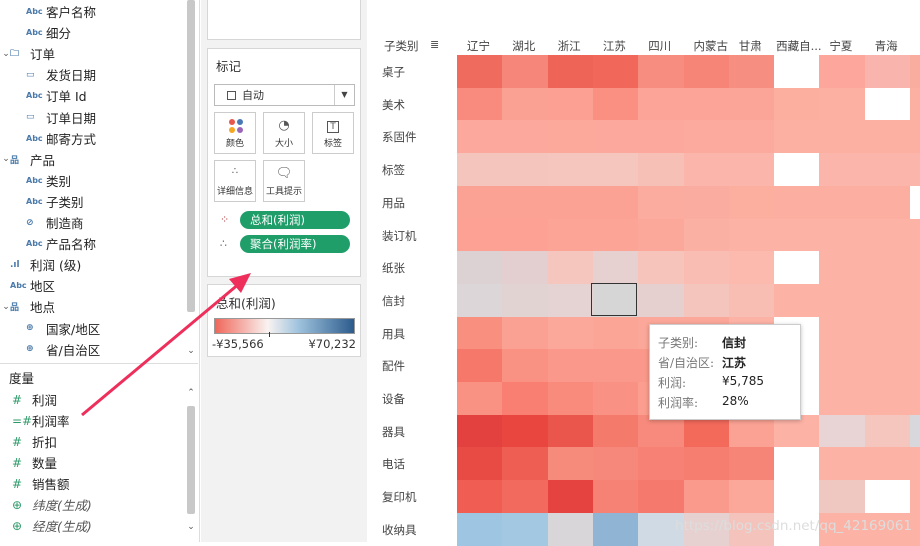 The image size is (920, 546). What do you see at coordinates (92, 74) in the screenshot?
I see `dimension-field: ▭ 发货日期` at bounding box center [92, 74].